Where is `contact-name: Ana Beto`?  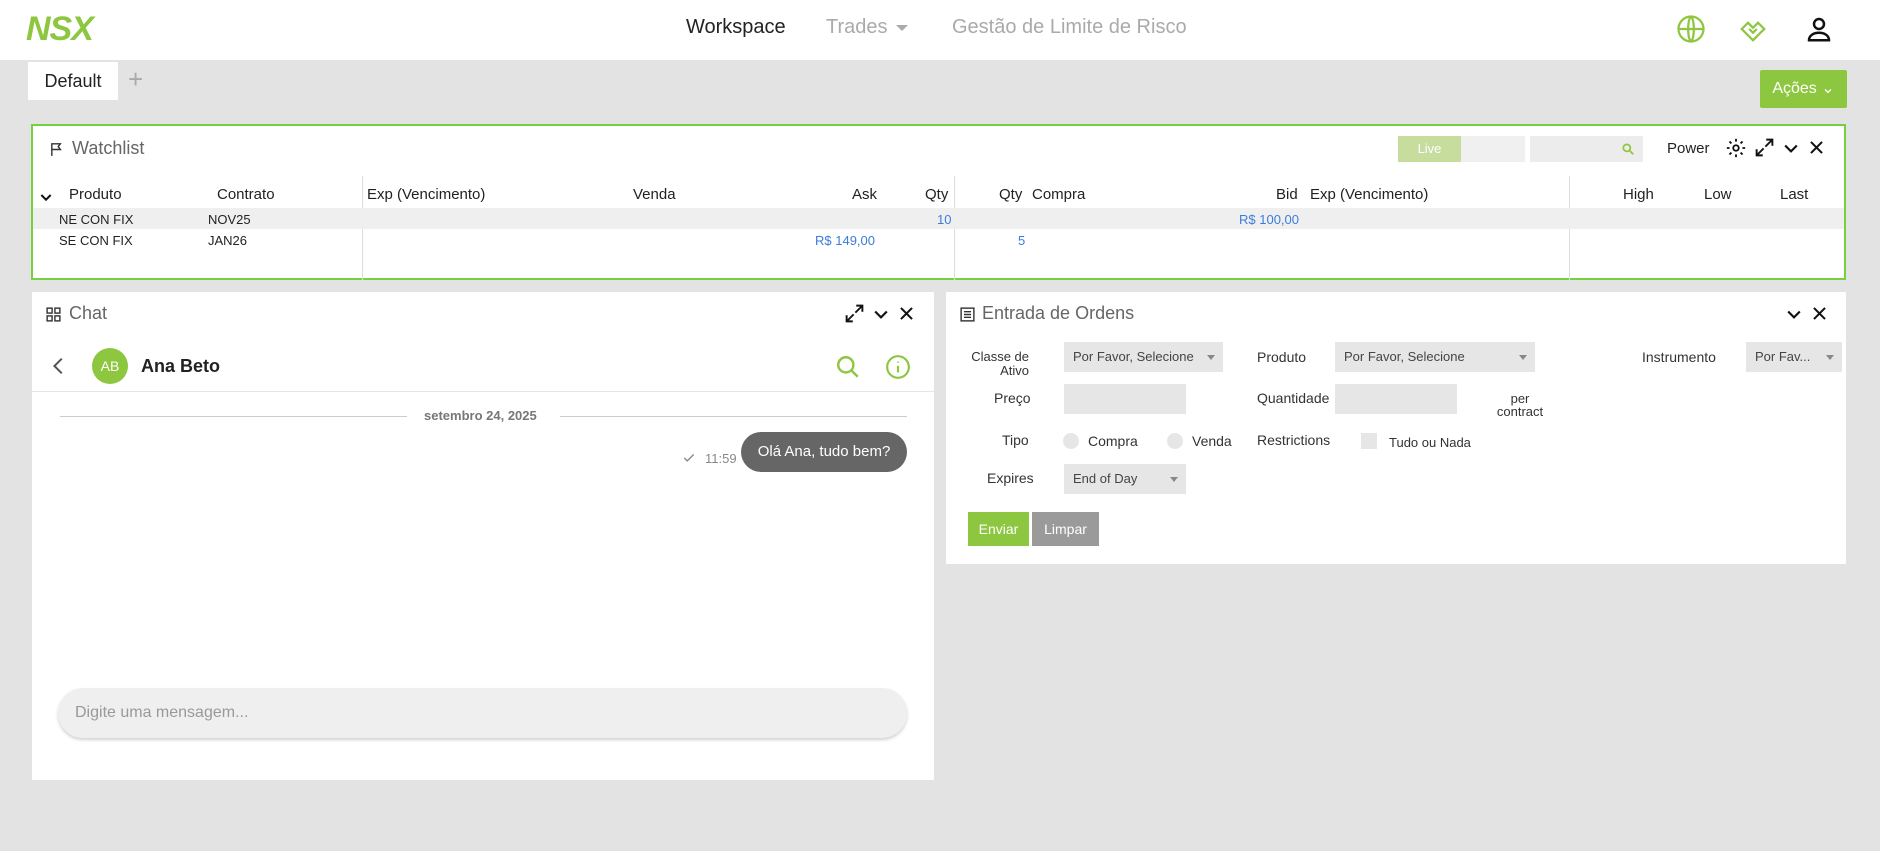
contact-name: Ana Beto is located at coordinates (181, 366).